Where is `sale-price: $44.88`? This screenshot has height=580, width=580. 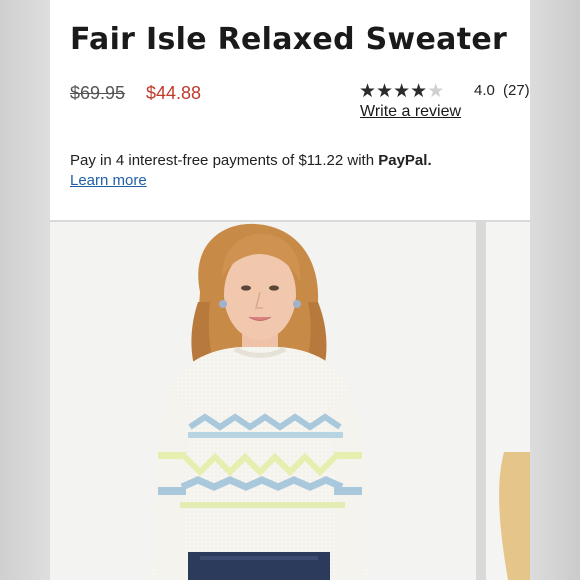
sale-price: $44.88 is located at coordinates (174, 93).